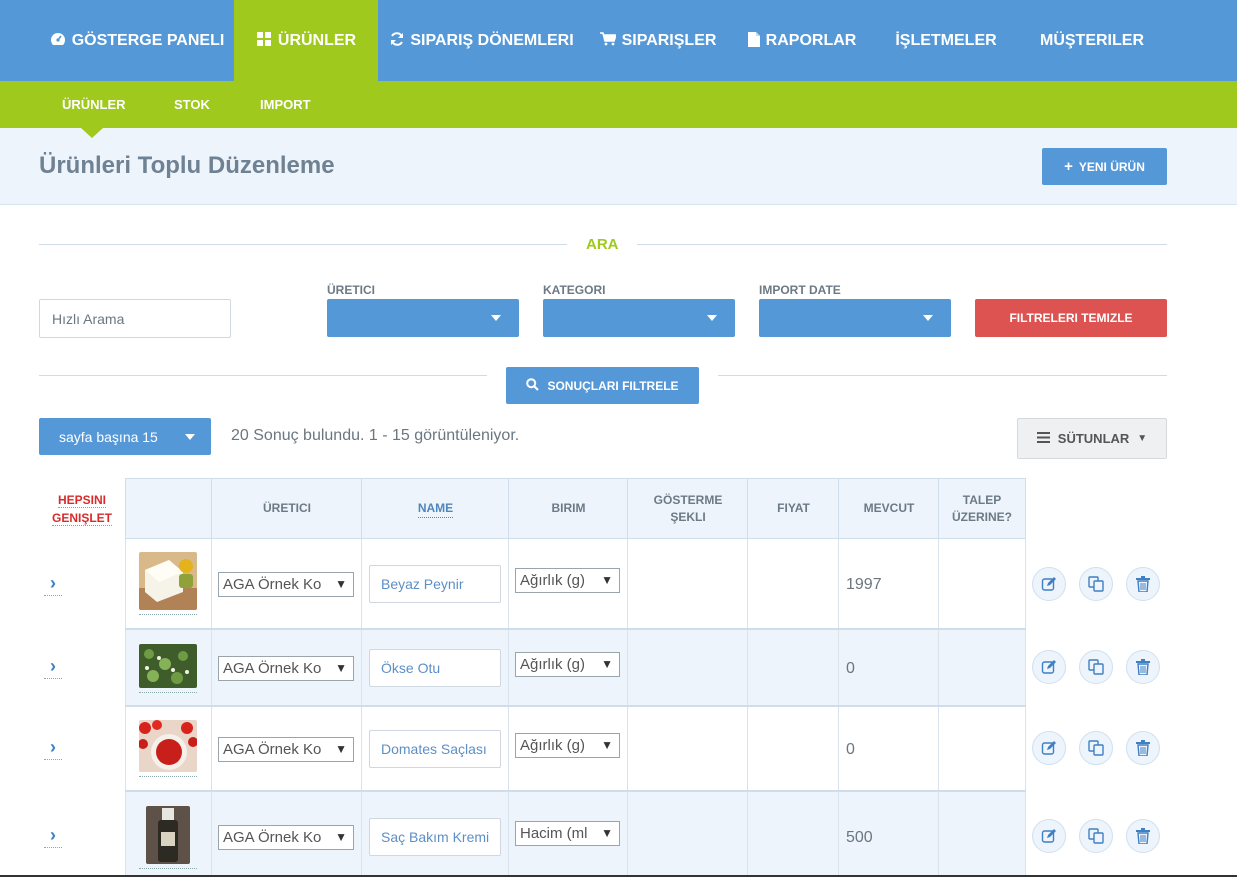 The width and height of the screenshot is (1237, 877). Describe the element at coordinates (687, 508) in the screenshot. I see `column-header-display: GÖSTERME ŞEKLI` at that location.